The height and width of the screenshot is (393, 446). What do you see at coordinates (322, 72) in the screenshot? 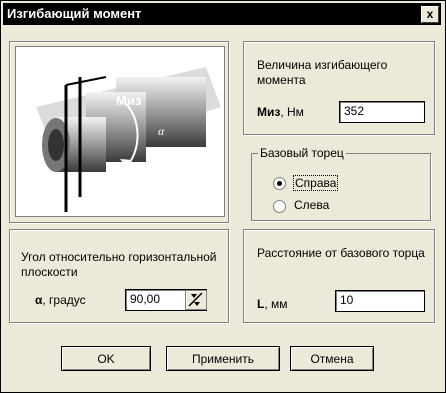
I see `moment-heading: Величина изгибающего момента` at bounding box center [322, 72].